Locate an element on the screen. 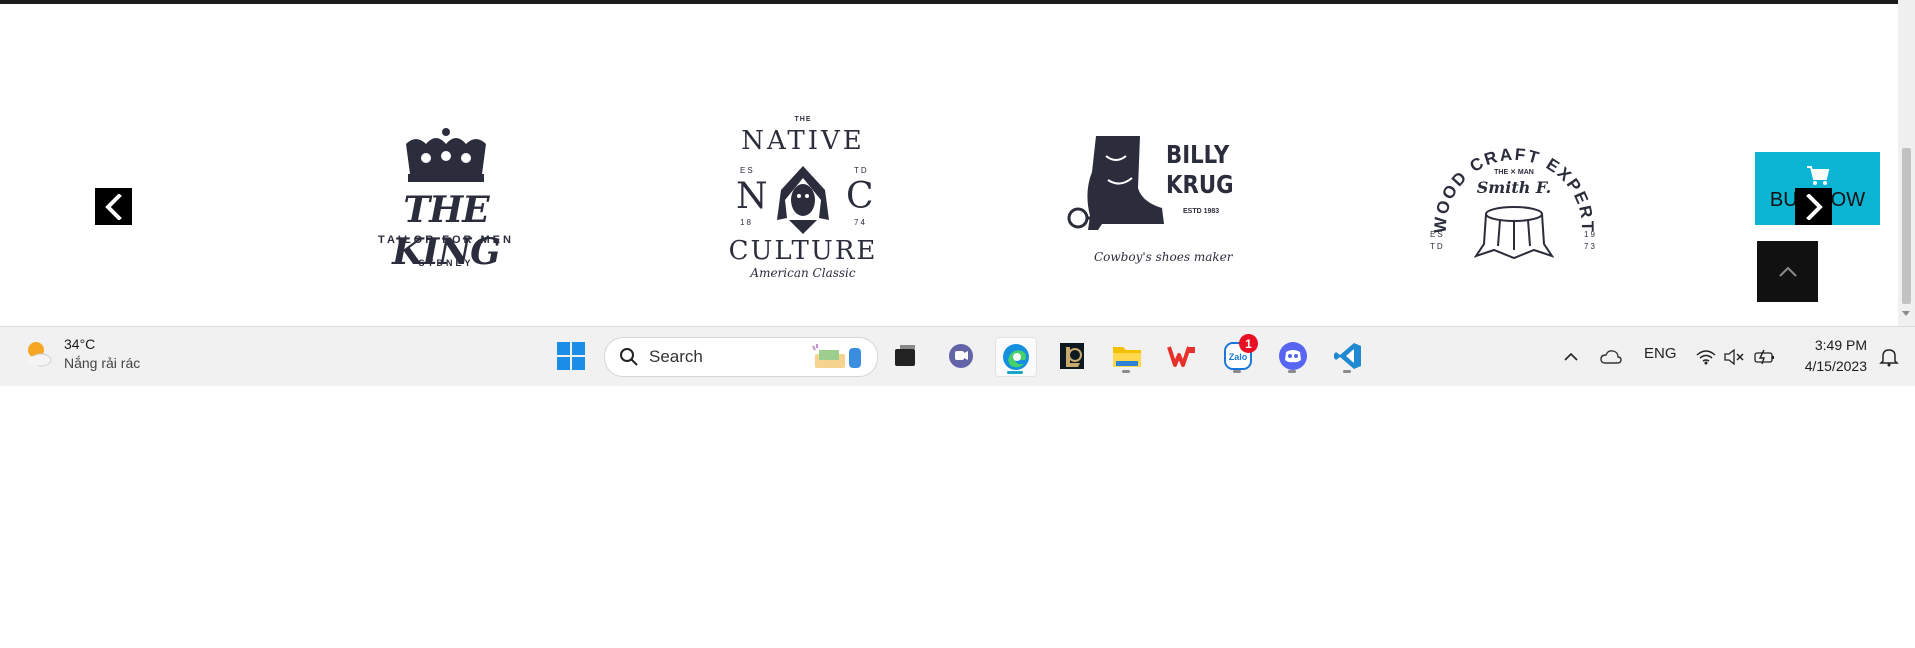  bell-icon is located at coordinates (1889, 357).